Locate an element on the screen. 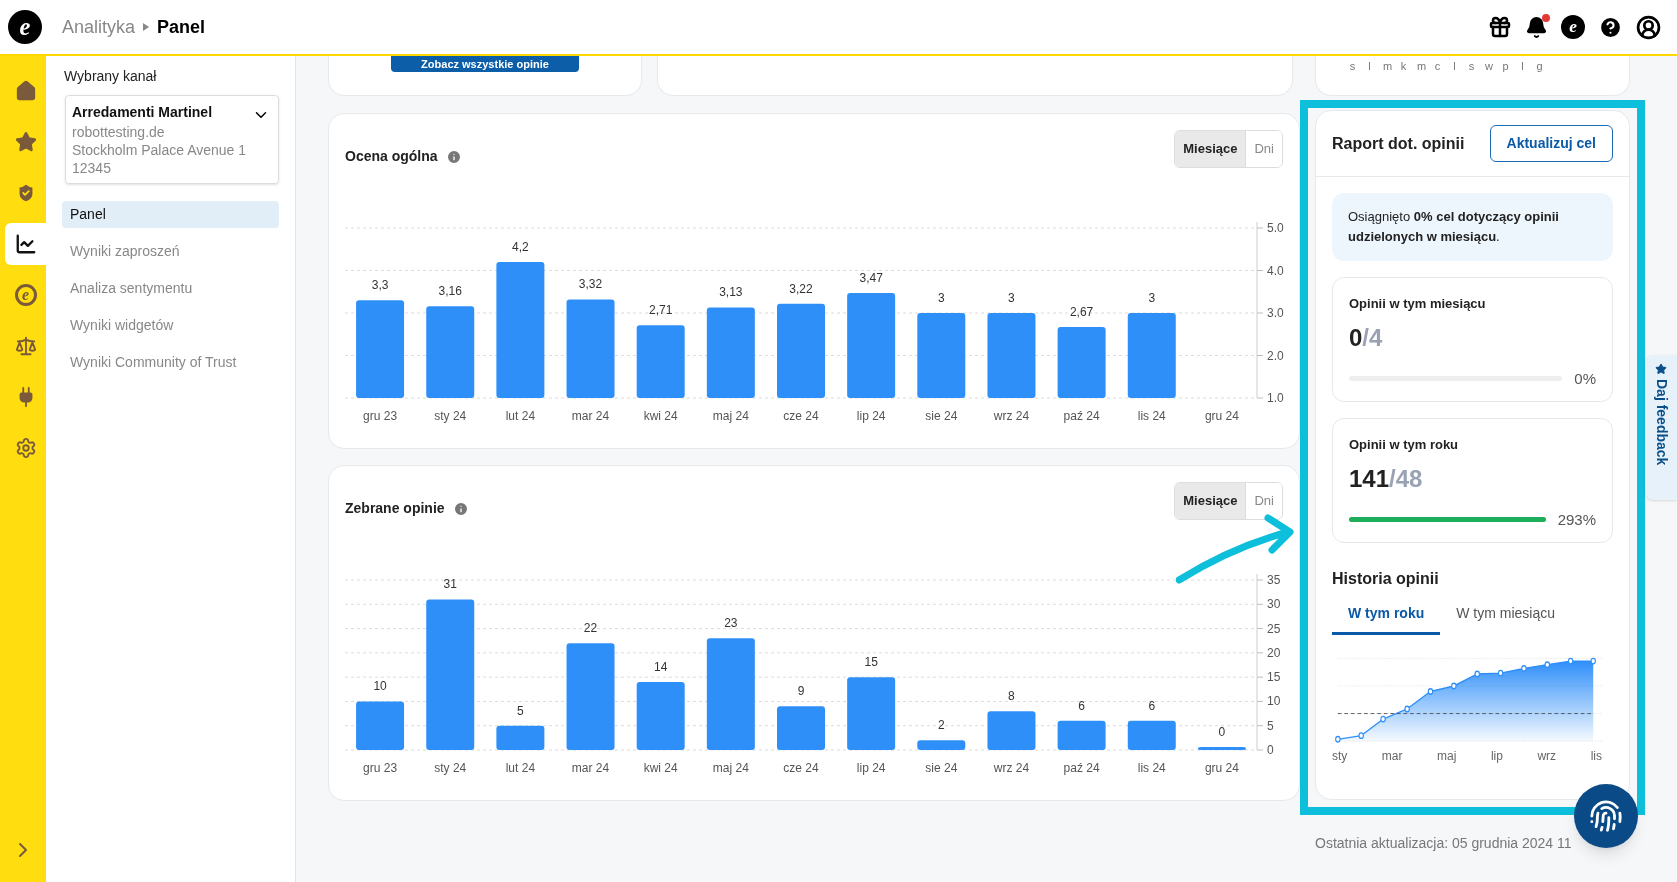  breadcrumb-link: Analityka is located at coordinates (99, 27).